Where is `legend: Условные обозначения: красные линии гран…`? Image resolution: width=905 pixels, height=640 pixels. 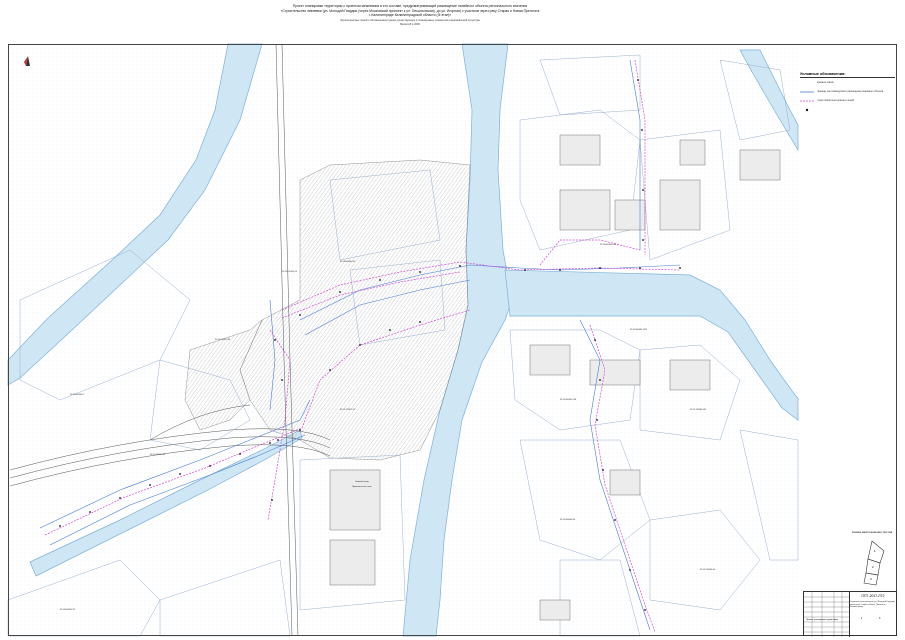
legend: Условные обозначения: красные линии гран… is located at coordinates (847, 122).